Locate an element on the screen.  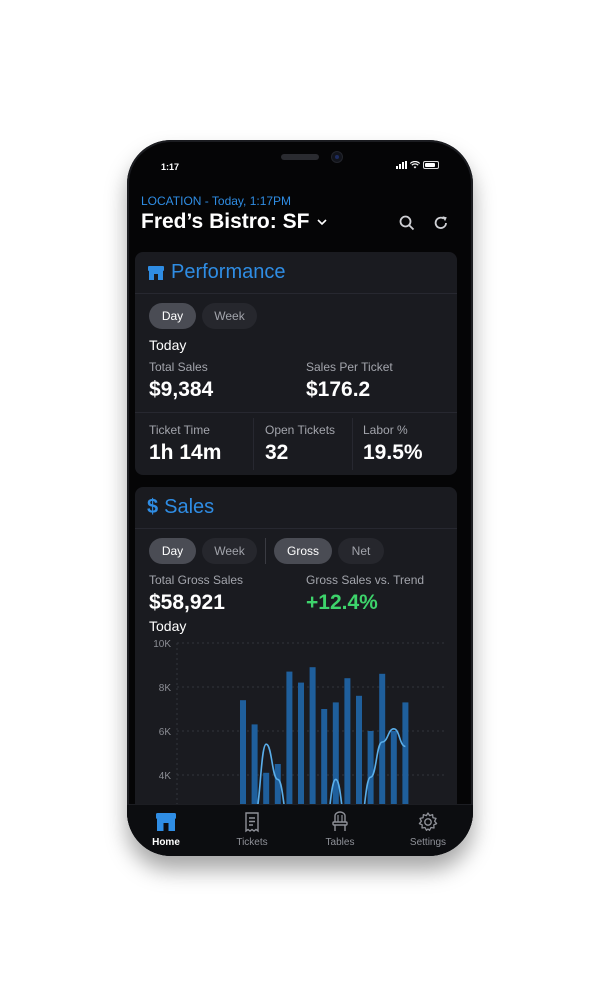
tab-tickets: Tickets is located at coordinates (252, 831).